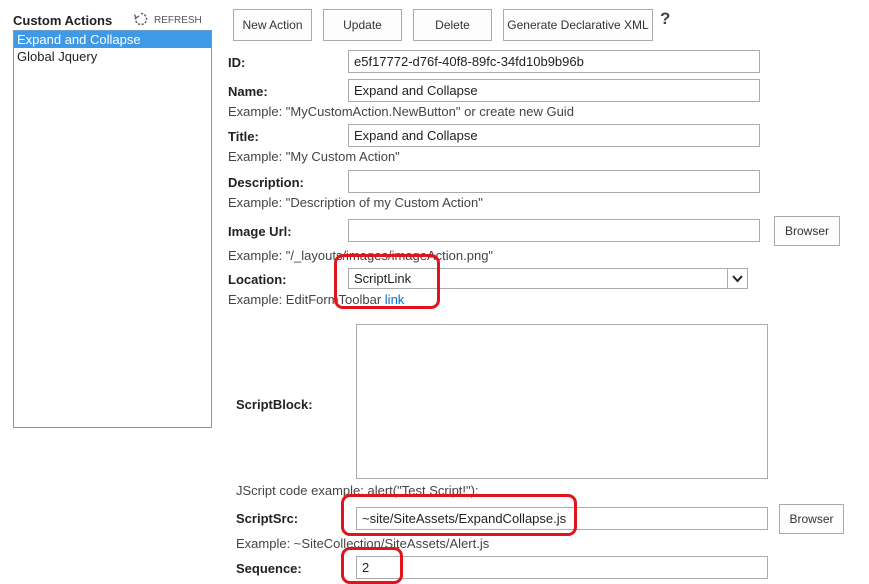 This screenshot has width=869, height=584. Describe the element at coordinates (362, 25) in the screenshot. I see `update-button: Update` at that location.